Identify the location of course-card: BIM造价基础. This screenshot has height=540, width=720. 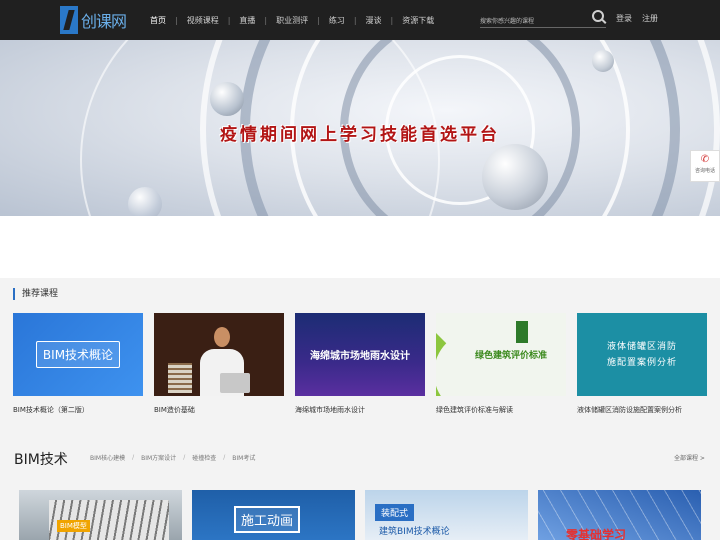
(219, 364).